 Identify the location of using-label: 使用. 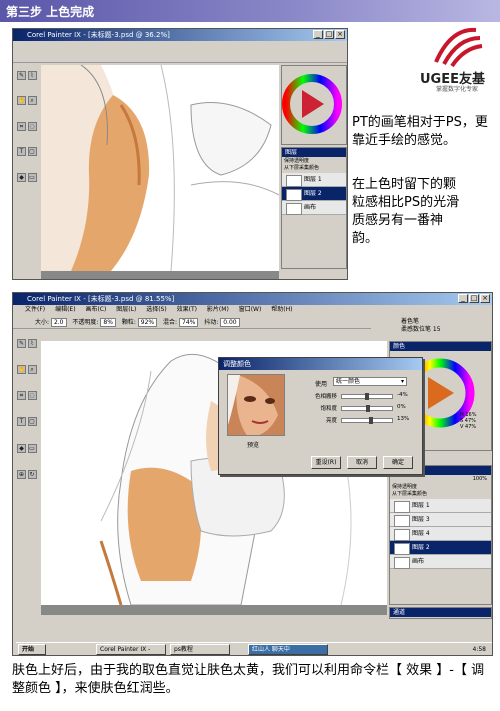
(321, 384).